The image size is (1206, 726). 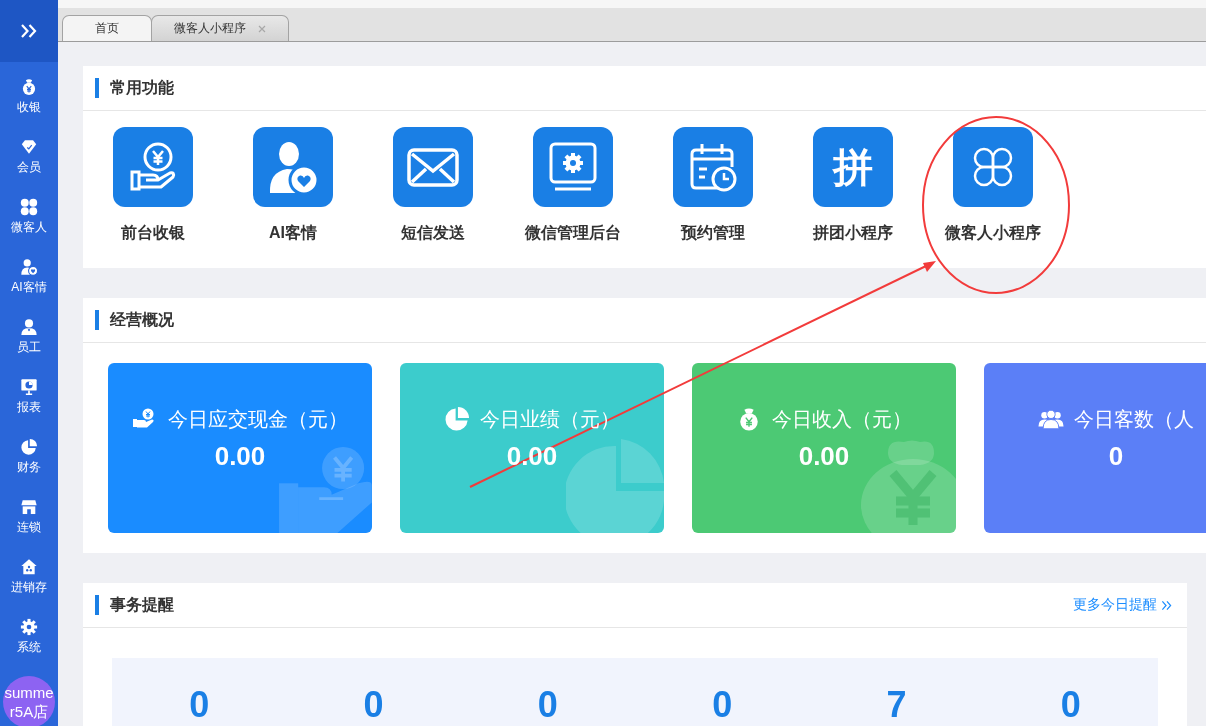 I want to click on store-icon, so click(x=29, y=507).